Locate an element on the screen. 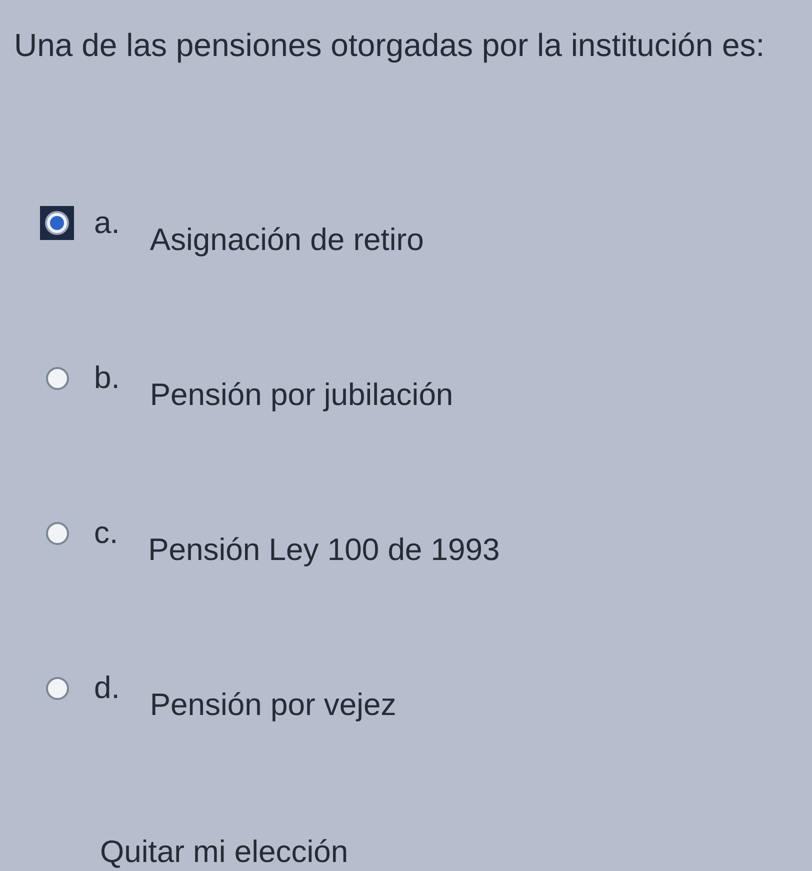  option-letter: a. is located at coordinates (107, 223).